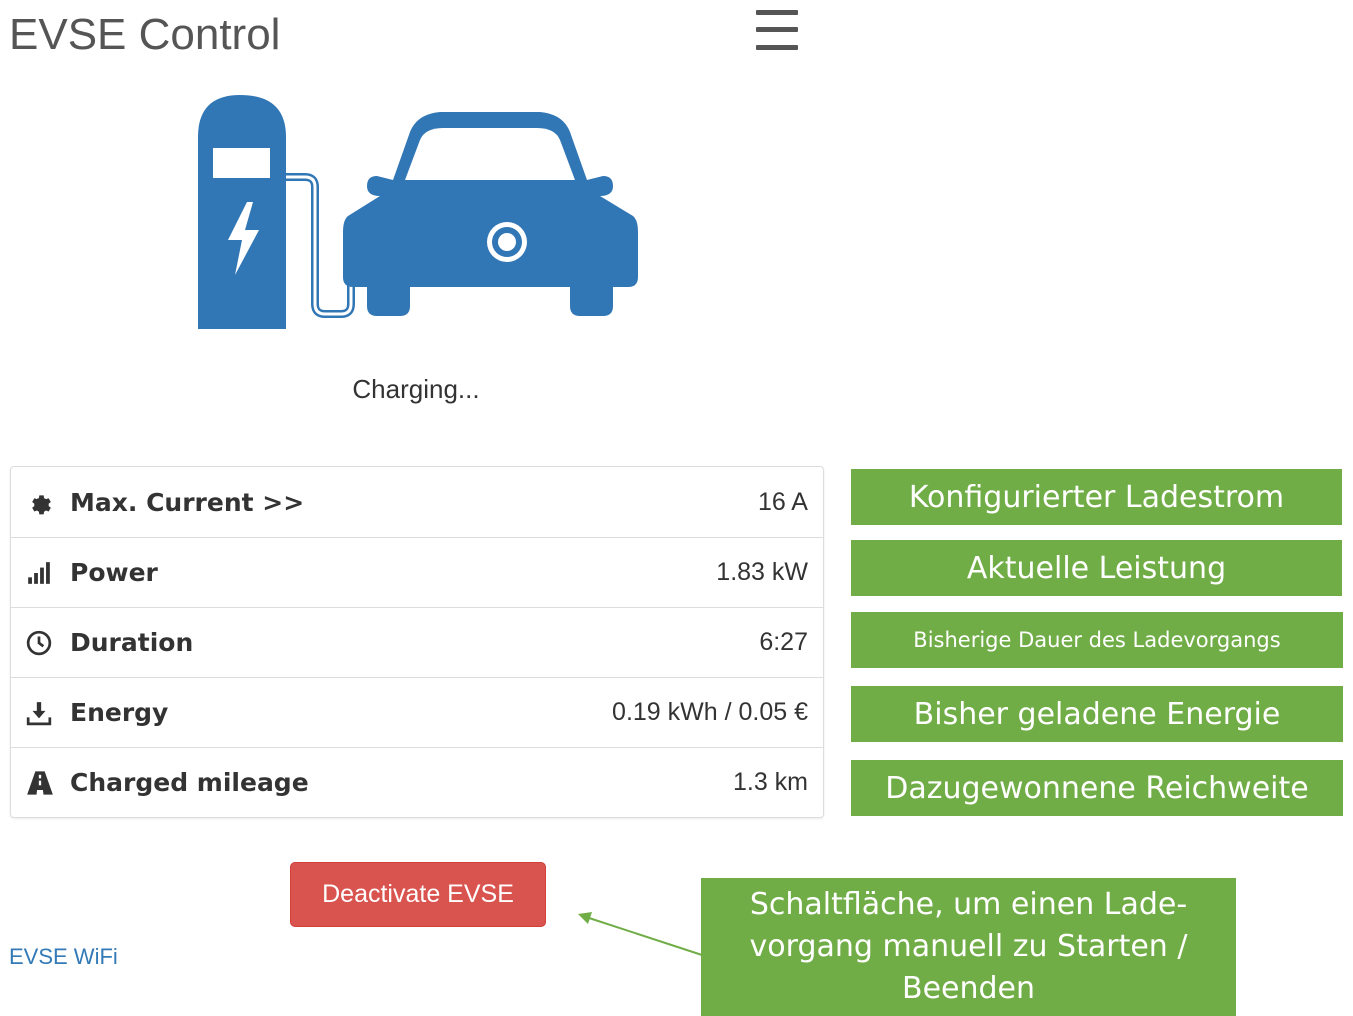 This screenshot has height=1016, width=1353. I want to click on annotation-energy: Bisher geladene Energie, so click(1097, 714).